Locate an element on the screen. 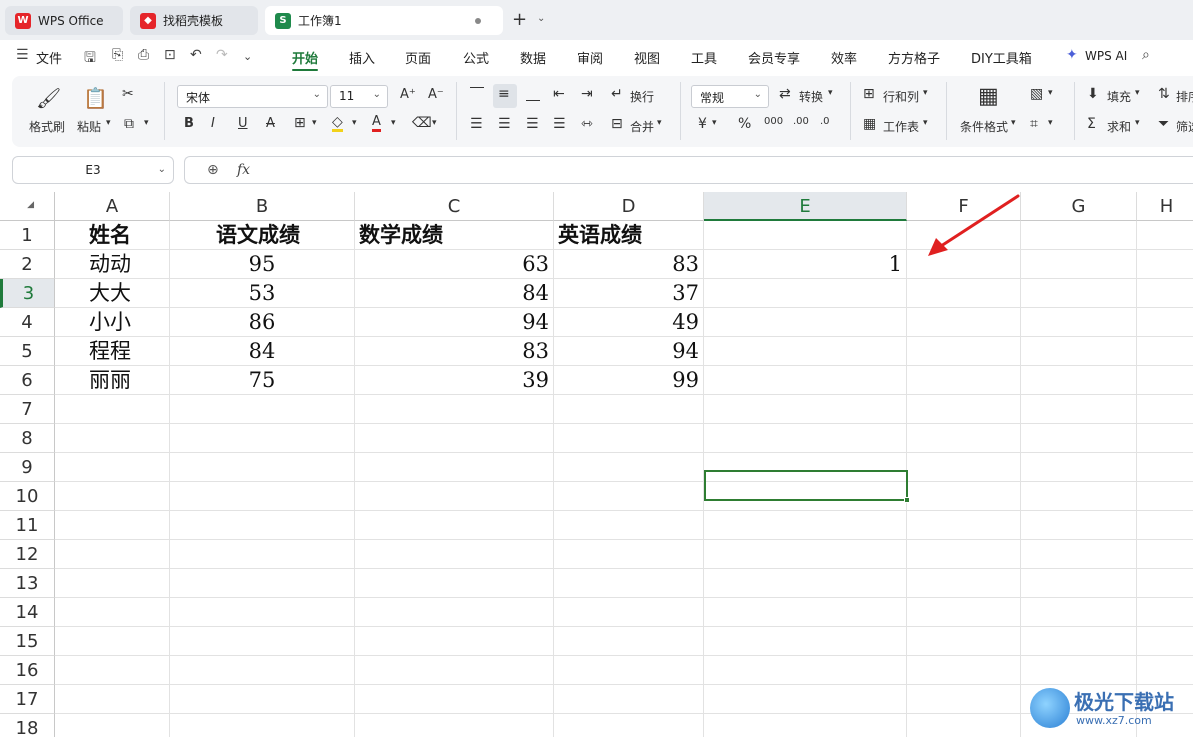 The image size is (1193, 737). column-header-b: B is located at coordinates (262, 206).